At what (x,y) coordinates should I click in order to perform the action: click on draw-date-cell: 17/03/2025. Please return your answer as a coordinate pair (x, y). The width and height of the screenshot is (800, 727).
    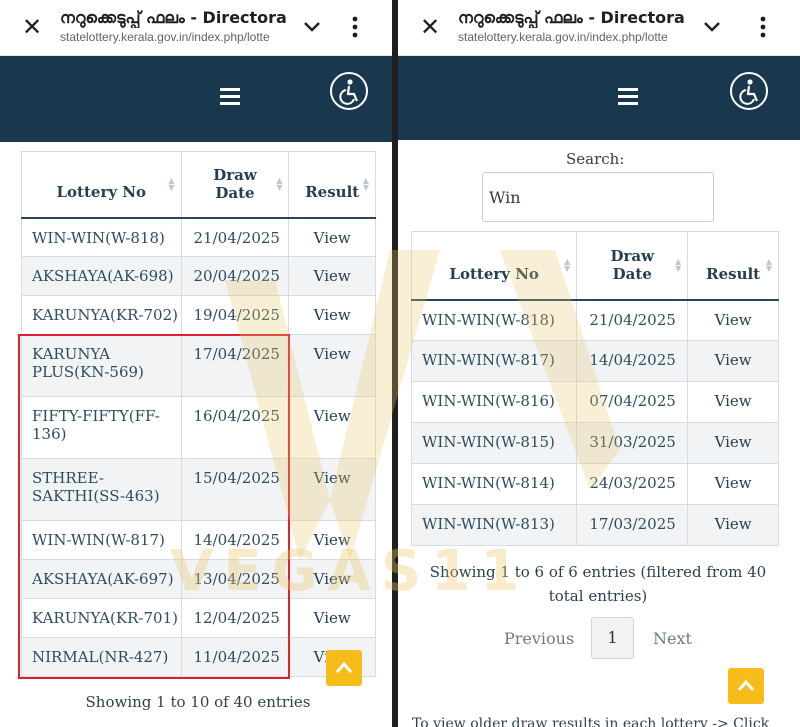
    Looking at the image, I should click on (632, 525).